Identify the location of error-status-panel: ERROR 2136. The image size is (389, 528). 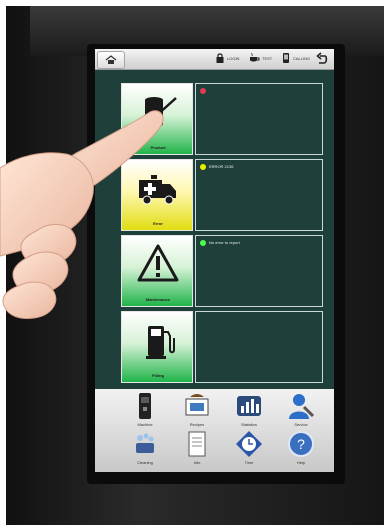
(259, 195).